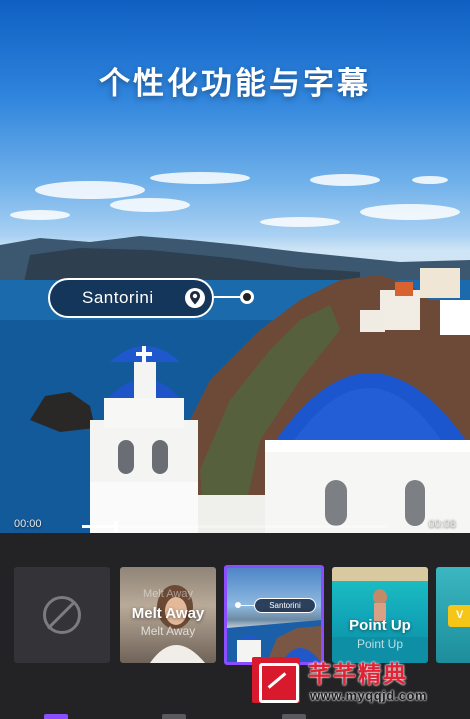 The height and width of the screenshot is (719, 470). What do you see at coordinates (235, 84) in the screenshot?
I see `headline-title: 个性化功能与字幕` at bounding box center [235, 84].